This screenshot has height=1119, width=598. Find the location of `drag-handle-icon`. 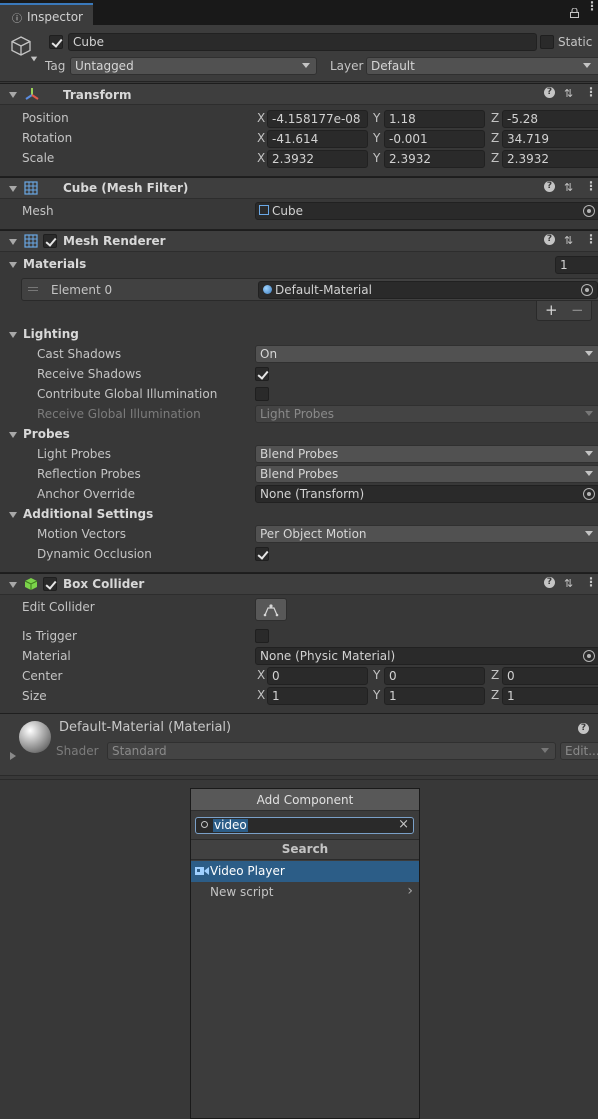

drag-handle-icon is located at coordinates (33, 289).